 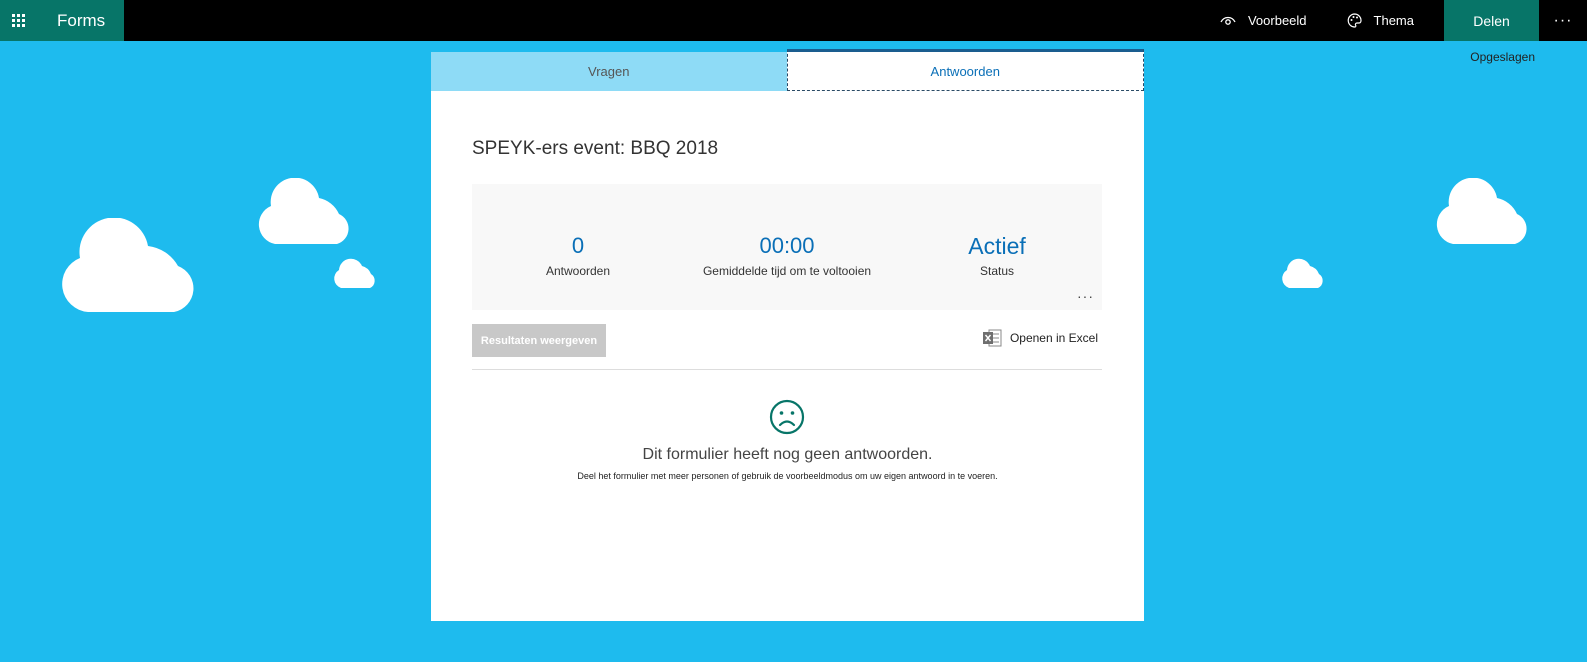 I want to click on theme-label: Thema, so click(x=1393, y=20).